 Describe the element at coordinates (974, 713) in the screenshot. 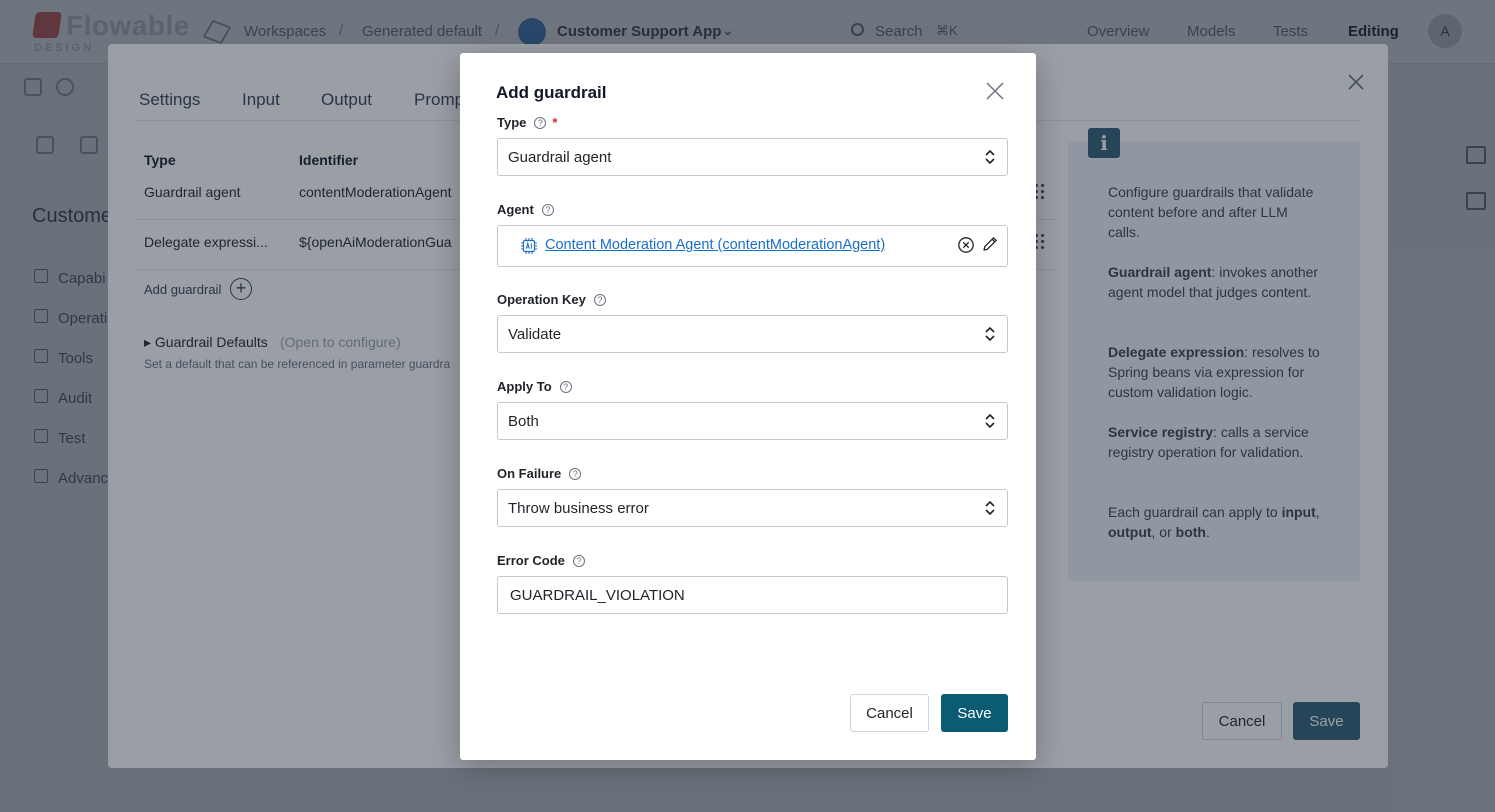

I see `save-button: Save` at that location.